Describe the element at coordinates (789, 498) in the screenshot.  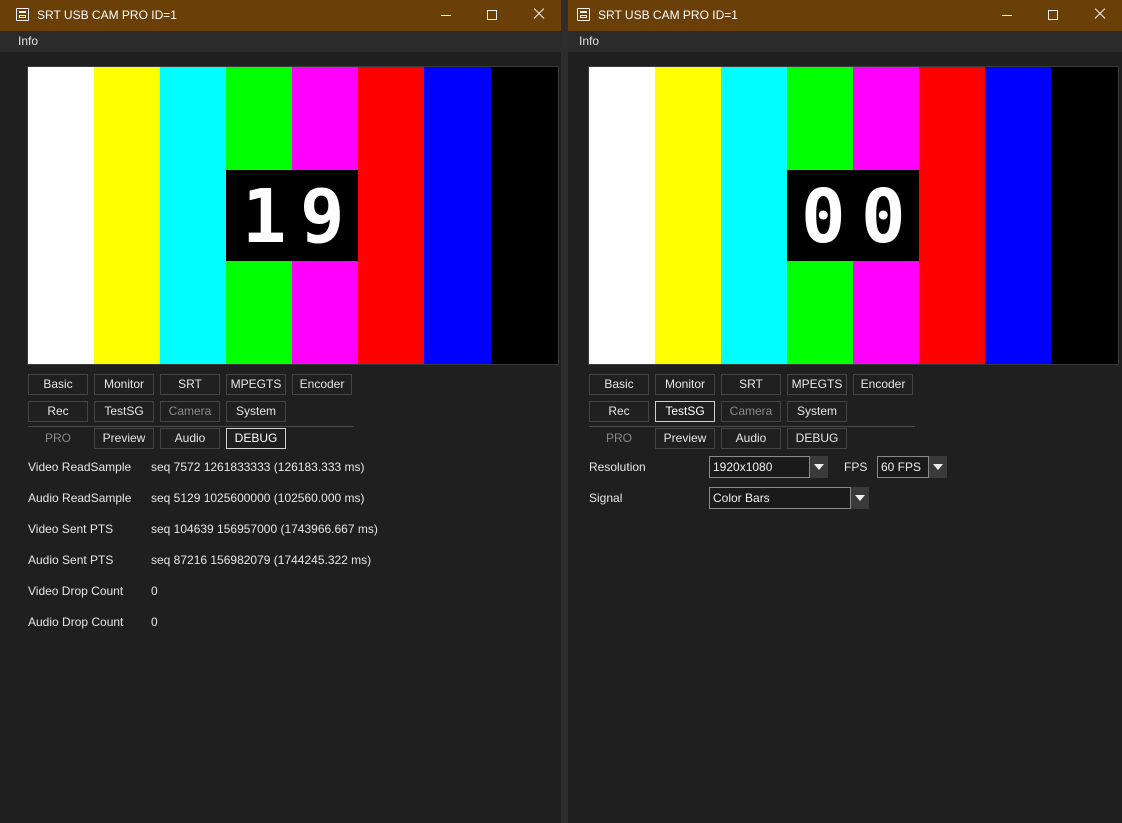
I see `signal-select: Color Bars` at that location.